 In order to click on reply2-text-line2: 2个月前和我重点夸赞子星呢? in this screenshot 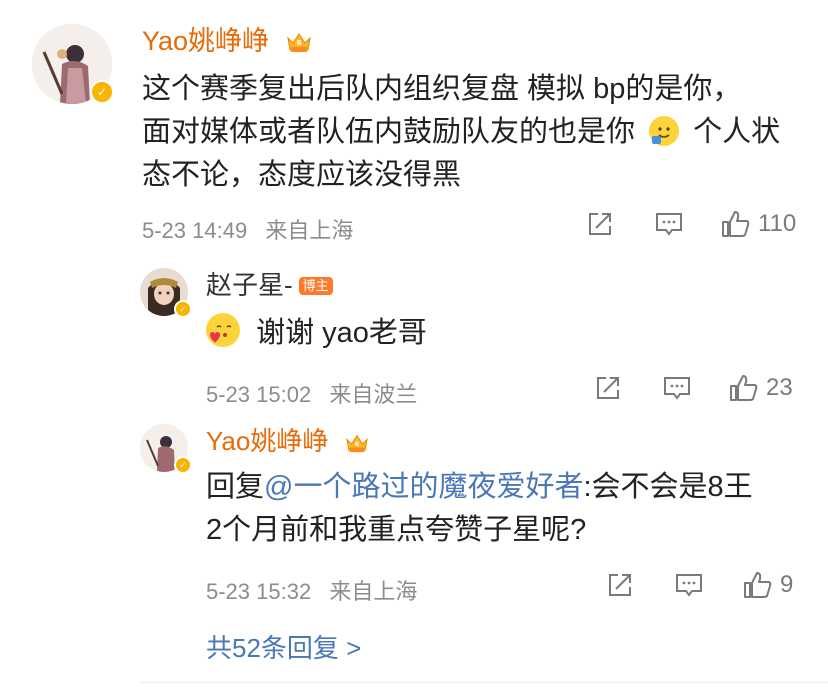, I will do `click(396, 530)`.